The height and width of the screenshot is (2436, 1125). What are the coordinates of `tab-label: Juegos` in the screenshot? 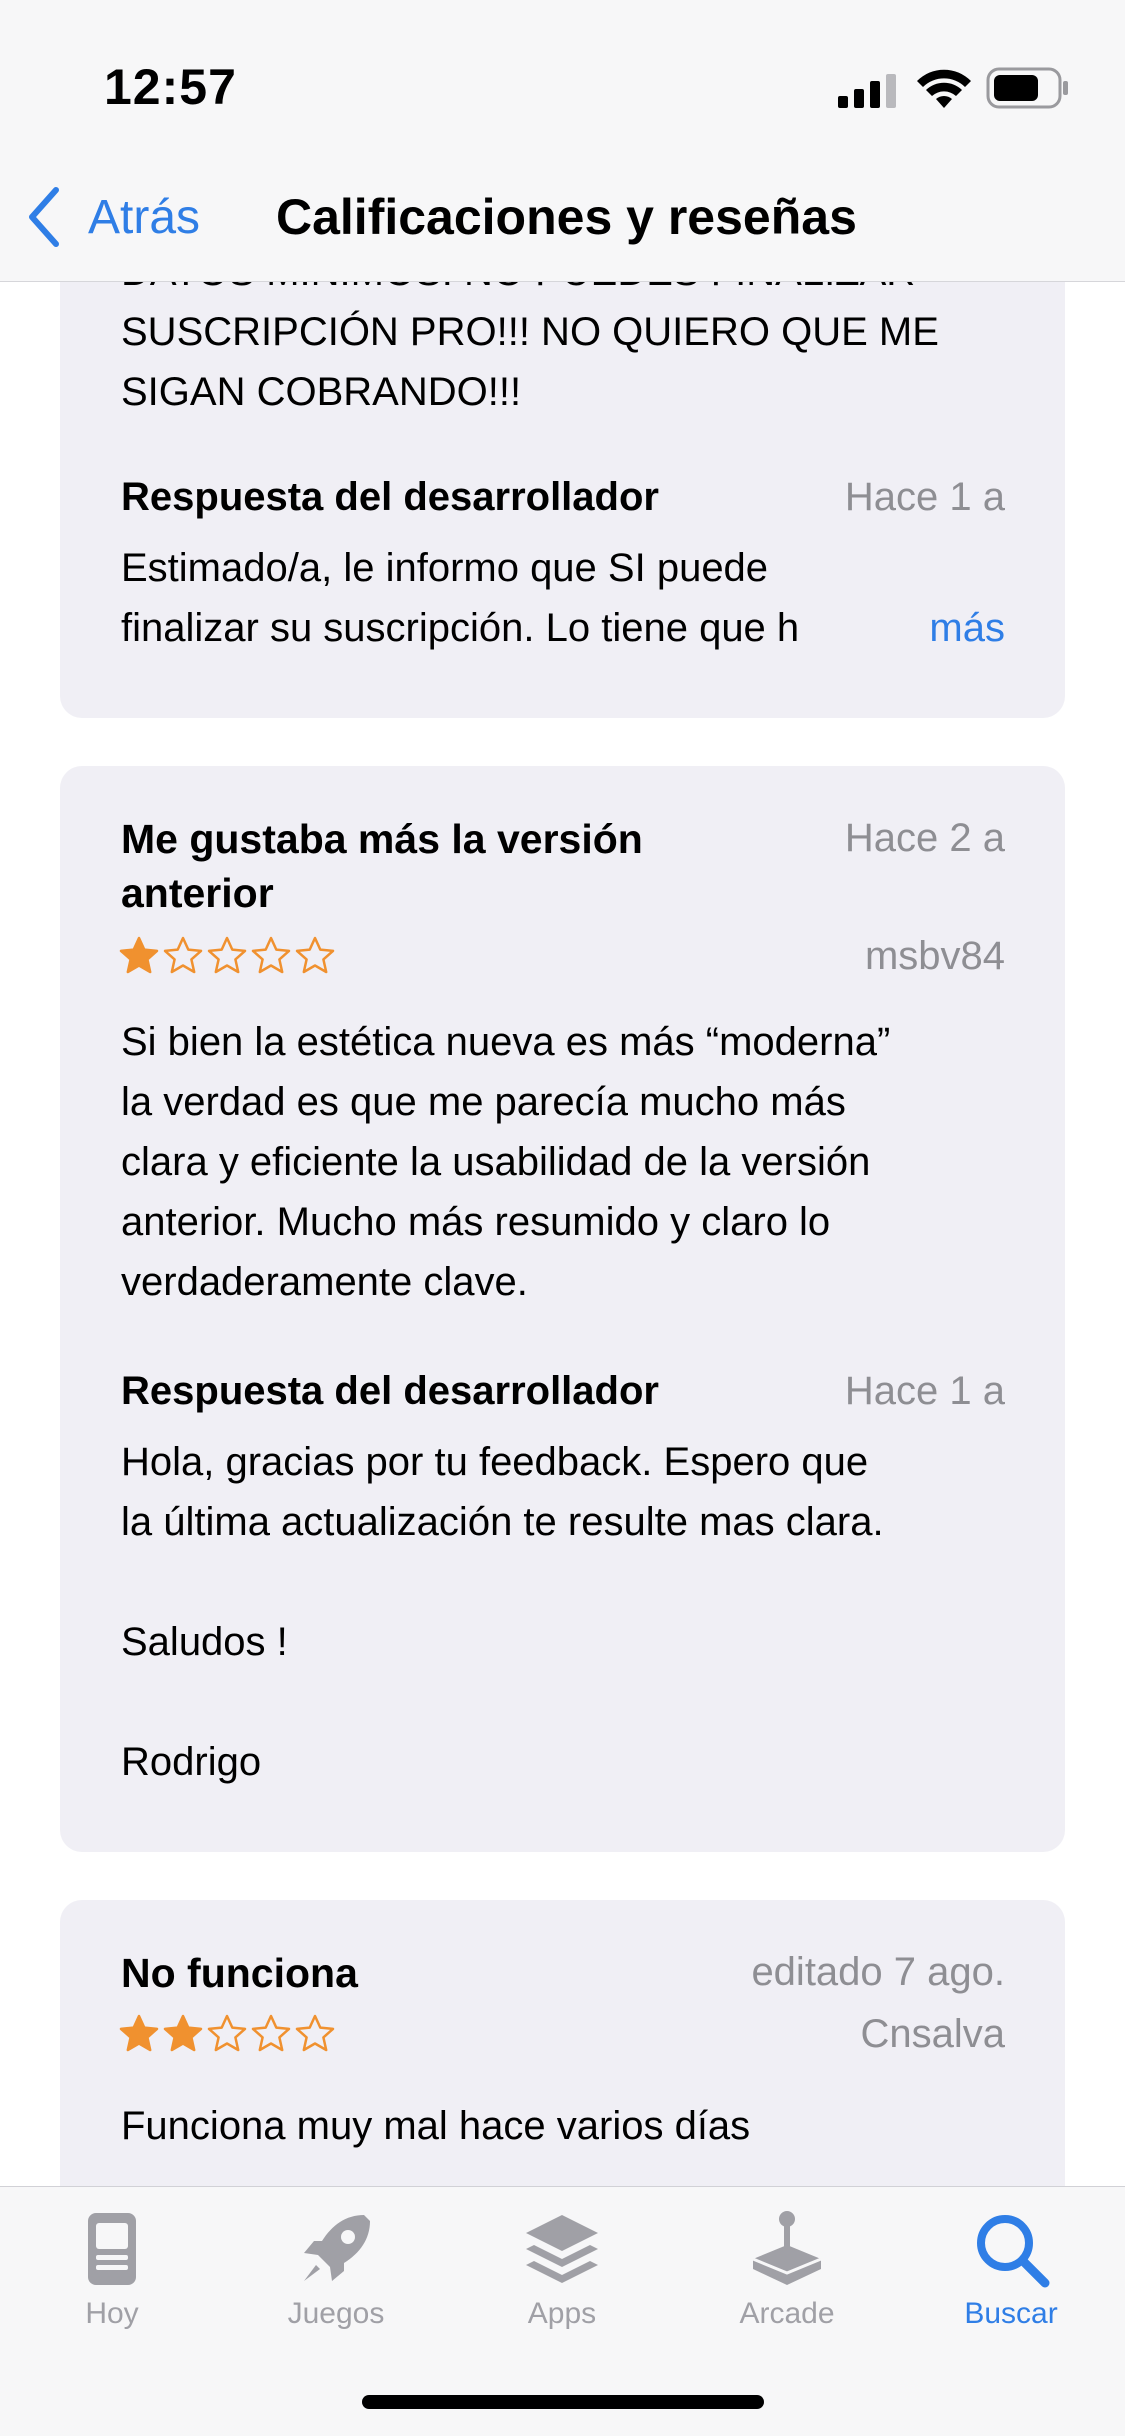 It's located at (336, 2313).